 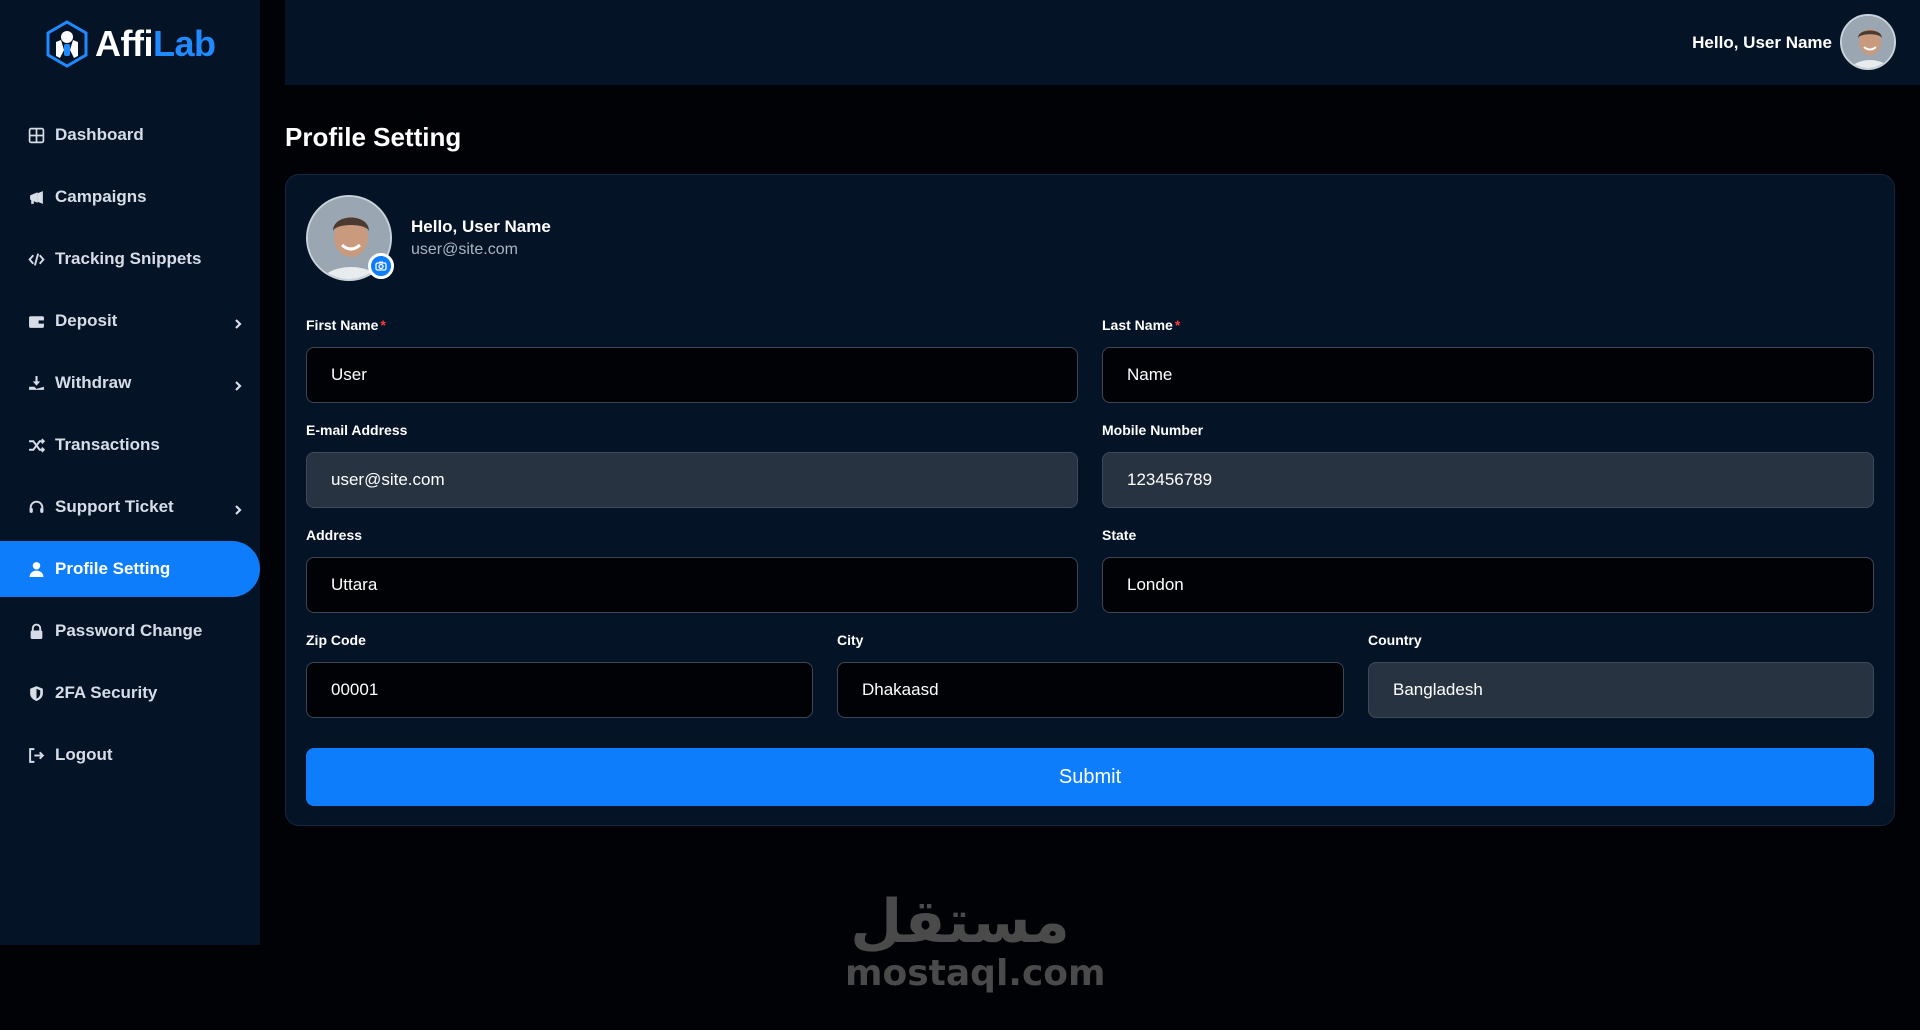 I want to click on lock-icon, so click(x=36, y=631).